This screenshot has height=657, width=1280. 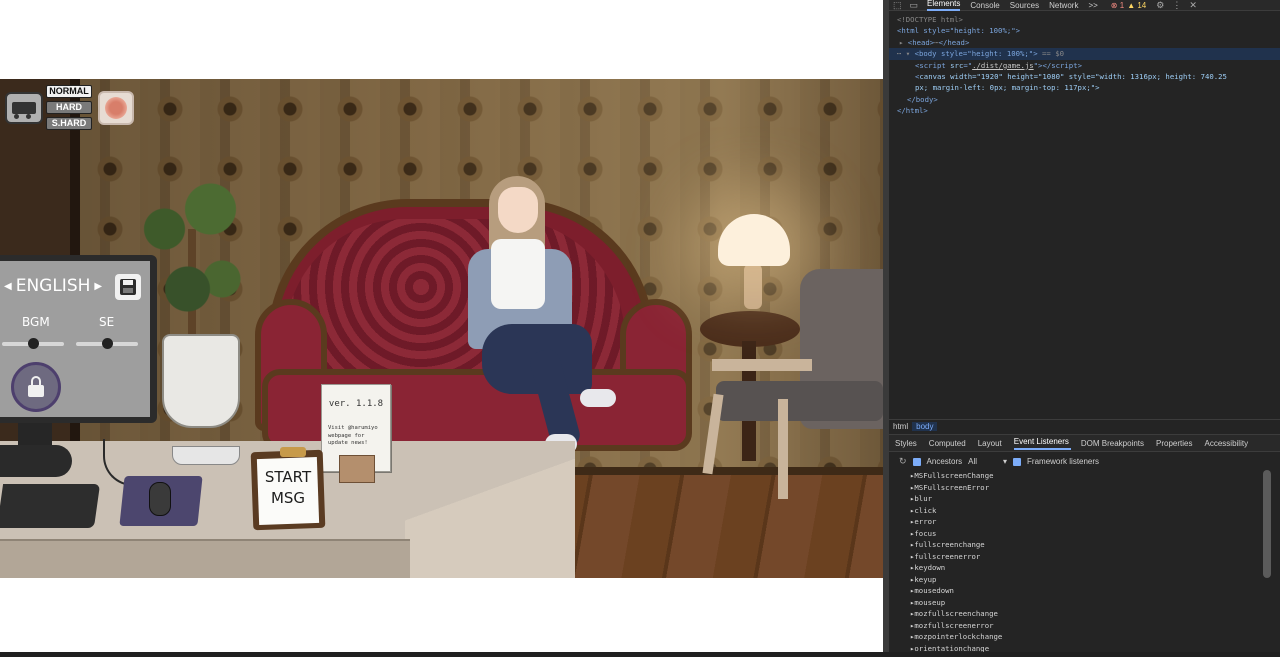 I want to click on gear-icon: ⚙, so click(x=1160, y=5).